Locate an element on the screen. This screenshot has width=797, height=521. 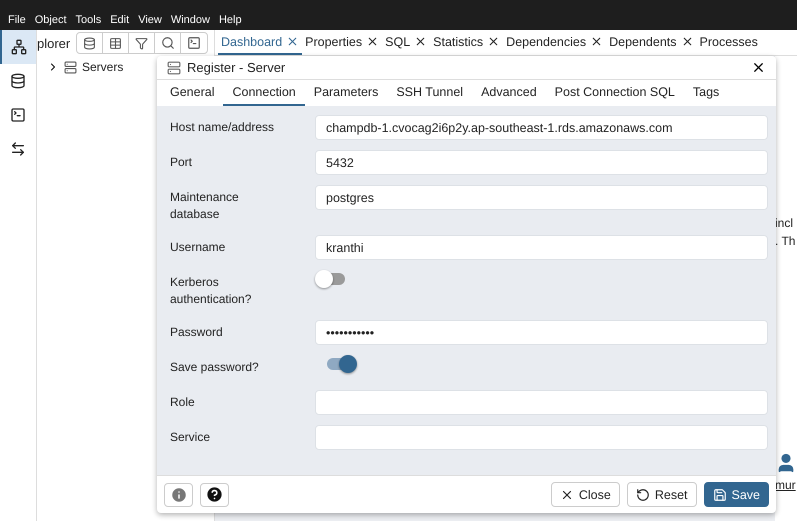
db-icon is located at coordinates (18, 81).